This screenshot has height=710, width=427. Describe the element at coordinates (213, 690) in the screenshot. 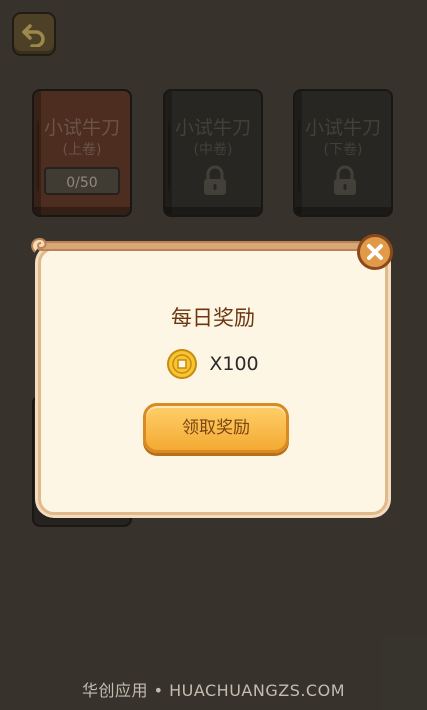

I see `watermark-text: 华创应用 • HUACHUANGZS.COM` at that location.